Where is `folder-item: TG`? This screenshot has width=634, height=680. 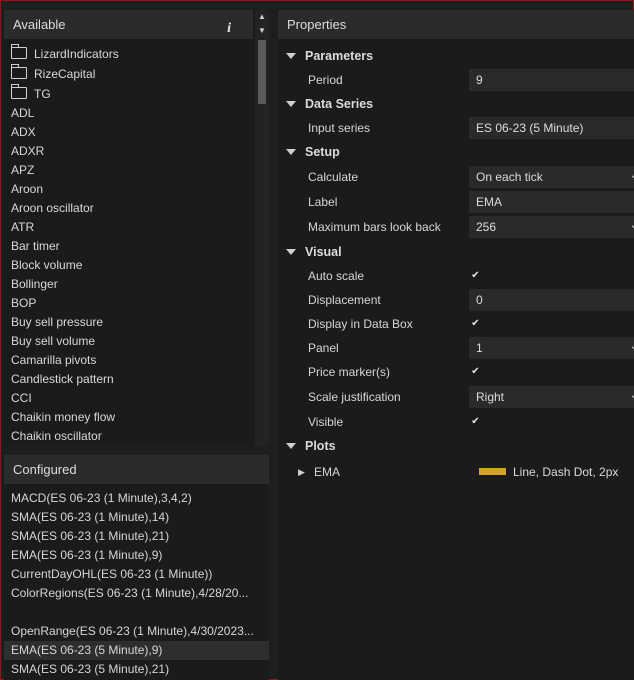
folder-item: TG is located at coordinates (128, 94).